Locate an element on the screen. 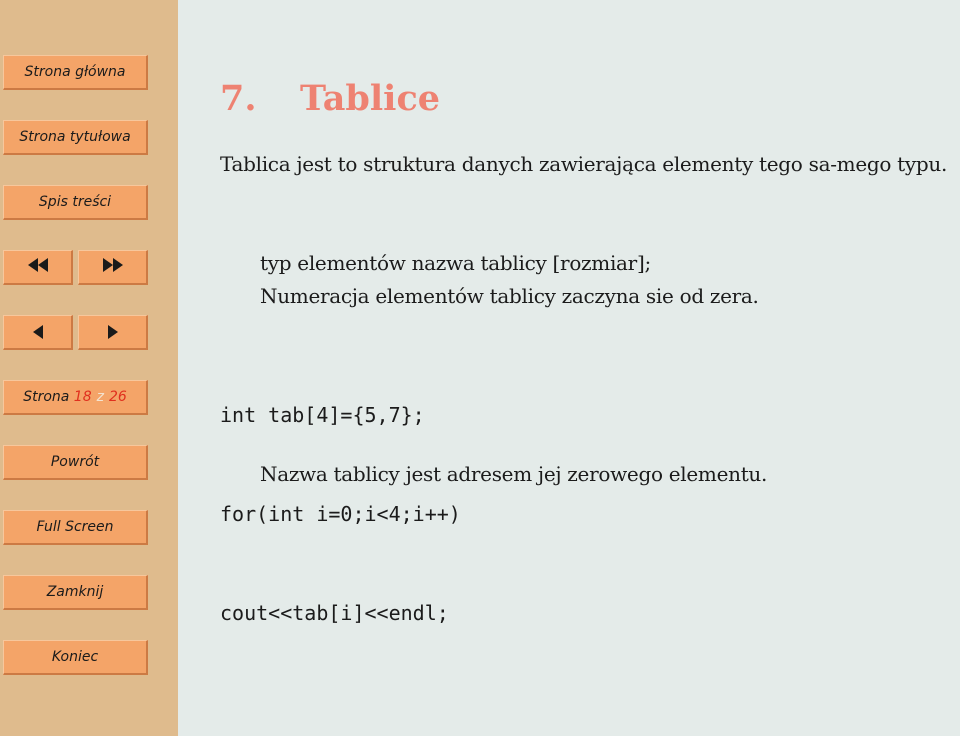 The height and width of the screenshot is (736, 960). quit-button: Koniec is located at coordinates (75, 657).